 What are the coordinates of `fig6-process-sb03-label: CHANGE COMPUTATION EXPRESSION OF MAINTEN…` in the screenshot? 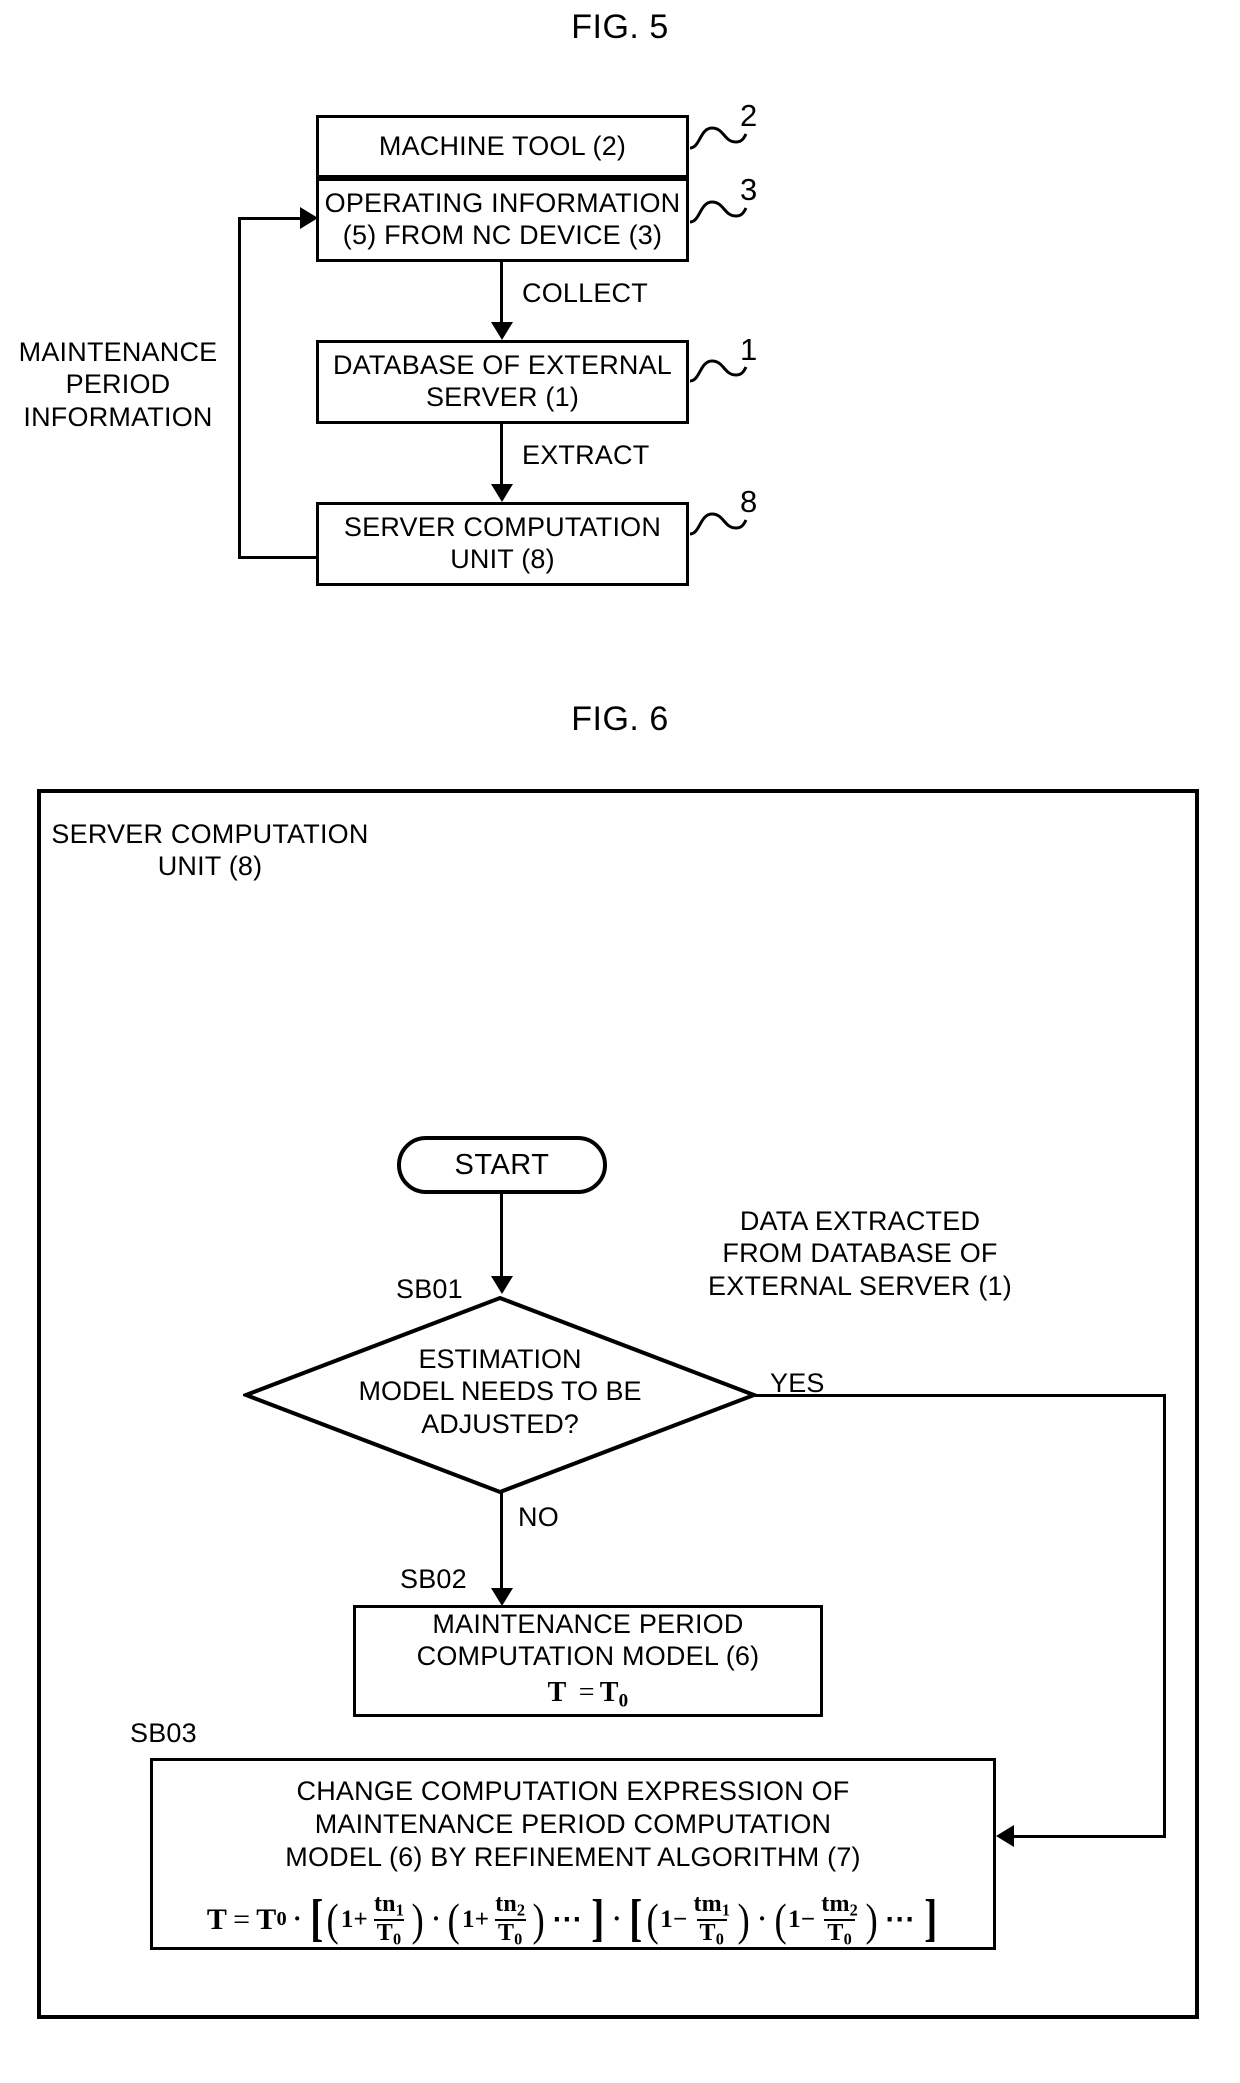 It's located at (573, 1824).